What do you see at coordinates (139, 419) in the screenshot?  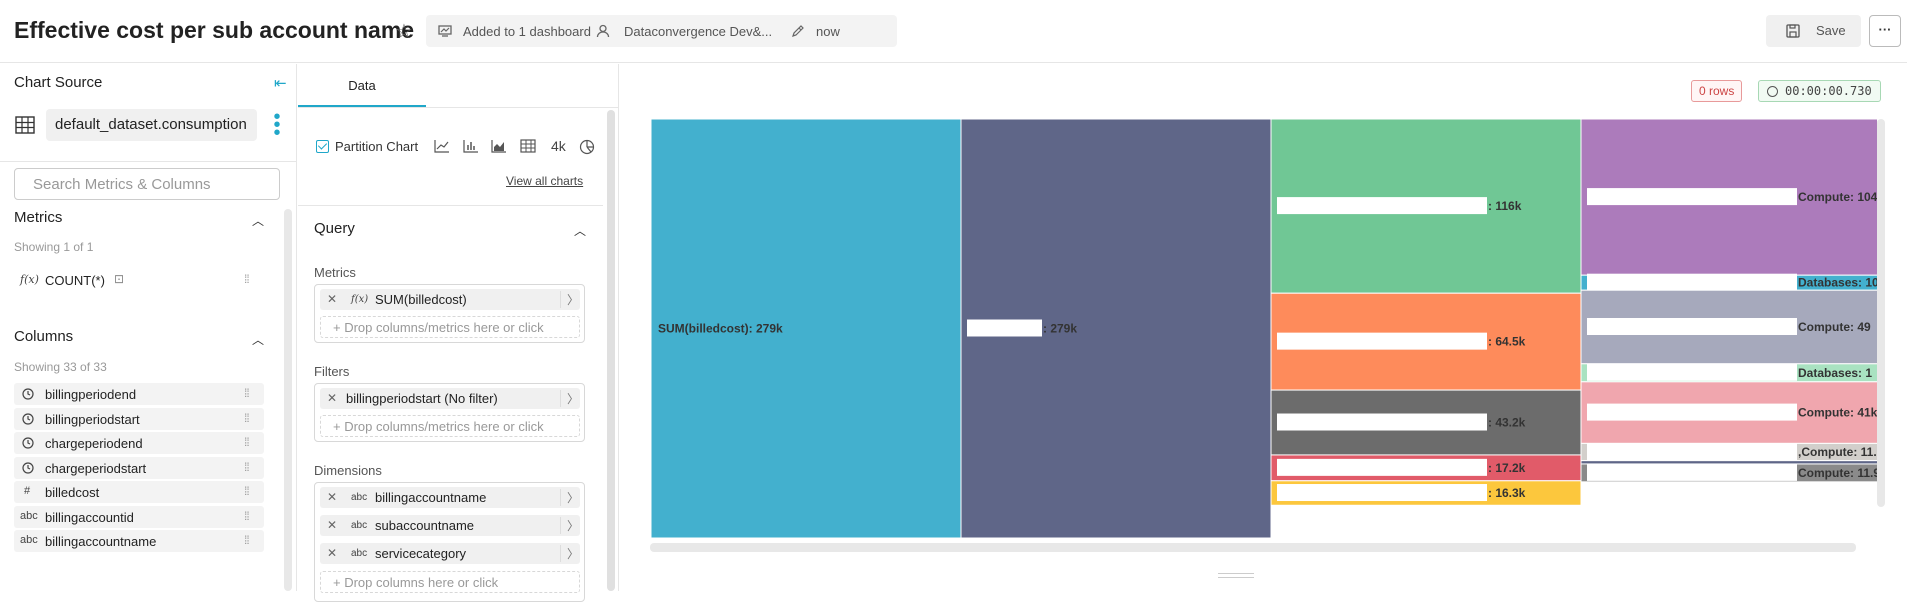 I see `column-item: billingperiodstart ⁞⁞` at bounding box center [139, 419].